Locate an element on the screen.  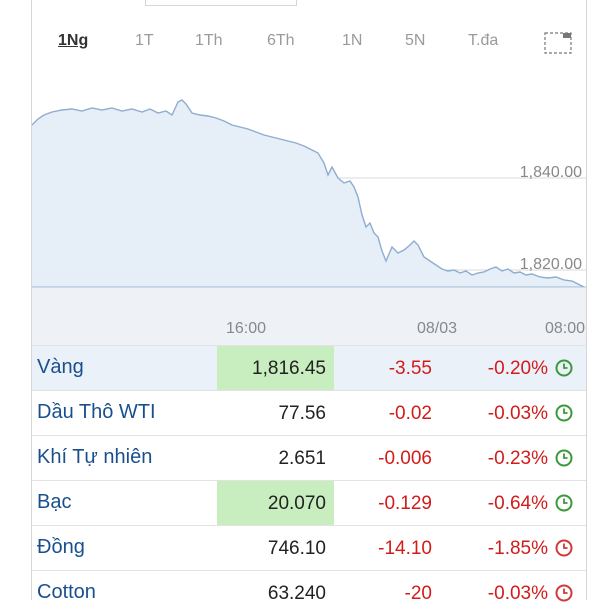
range-1-year: 1N is located at coordinates (352, 41).